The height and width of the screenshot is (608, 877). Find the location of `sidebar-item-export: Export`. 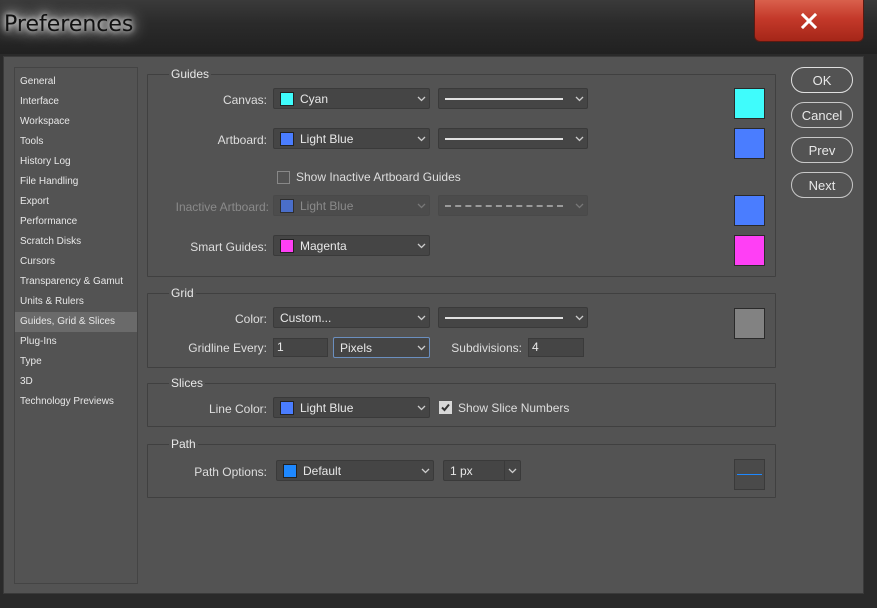

sidebar-item-export: Export is located at coordinates (76, 202).